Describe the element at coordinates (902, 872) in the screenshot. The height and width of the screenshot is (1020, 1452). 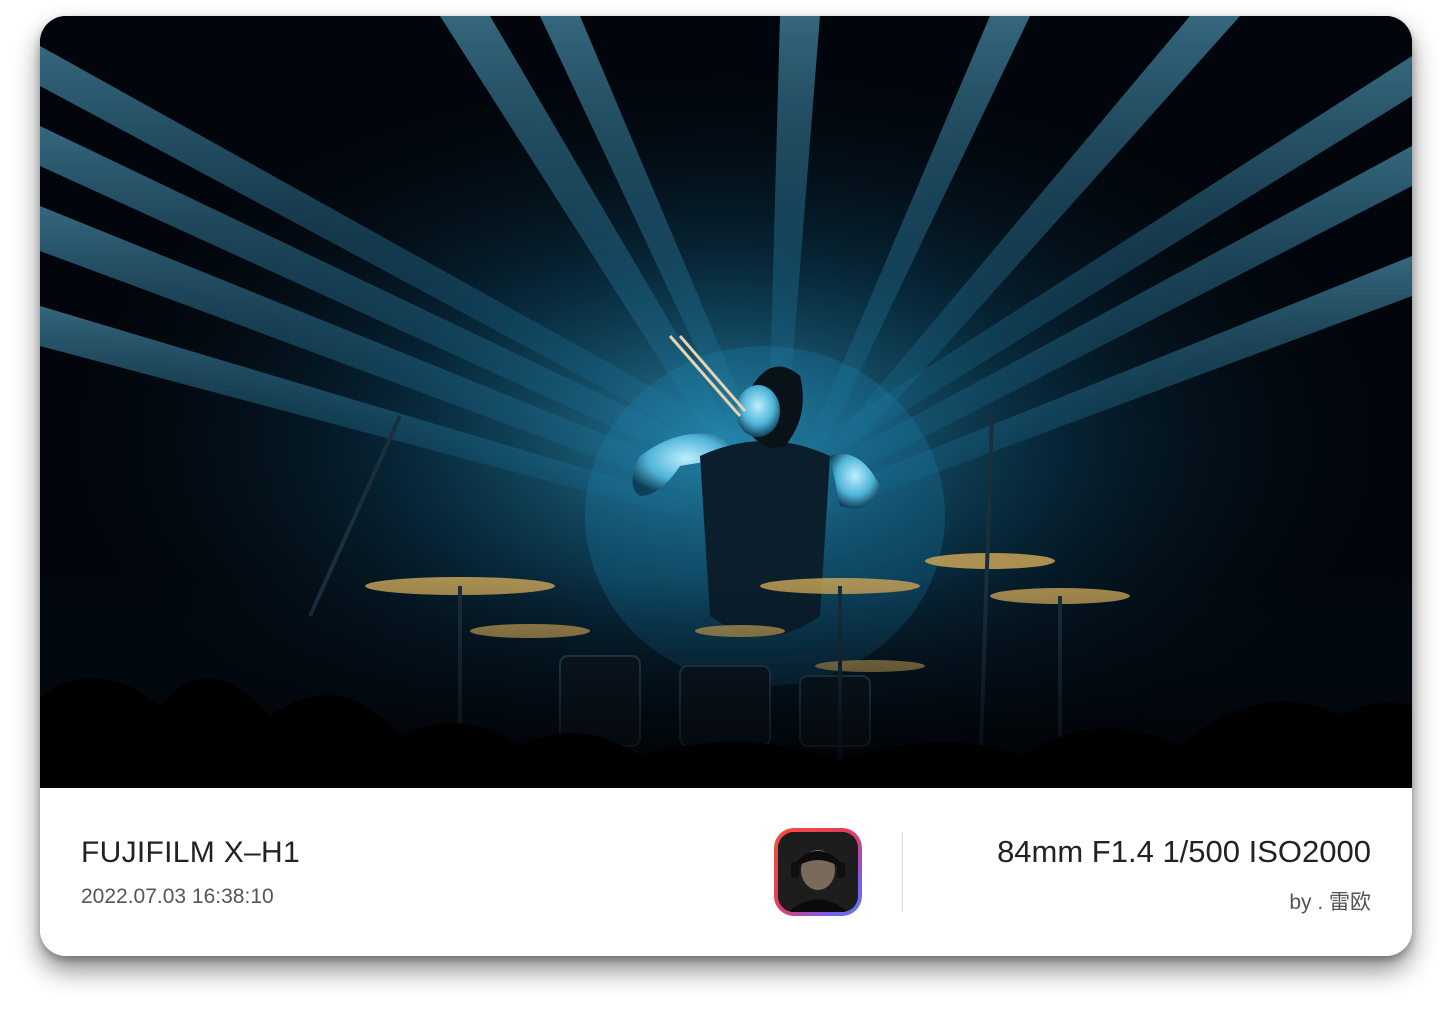
I see `vertical-divider` at that location.